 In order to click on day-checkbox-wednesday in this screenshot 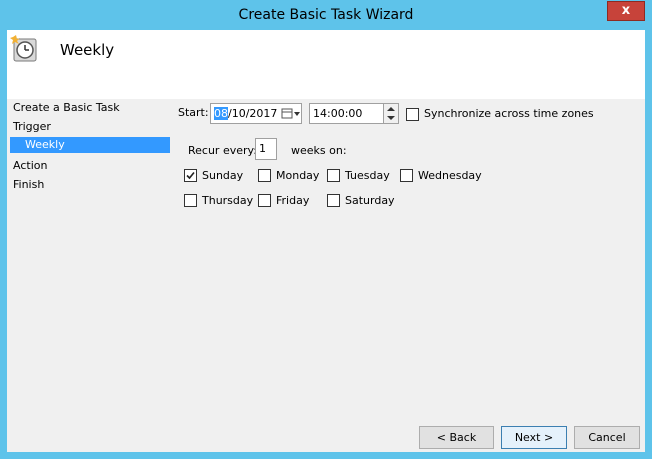, I will do `click(406, 175)`.